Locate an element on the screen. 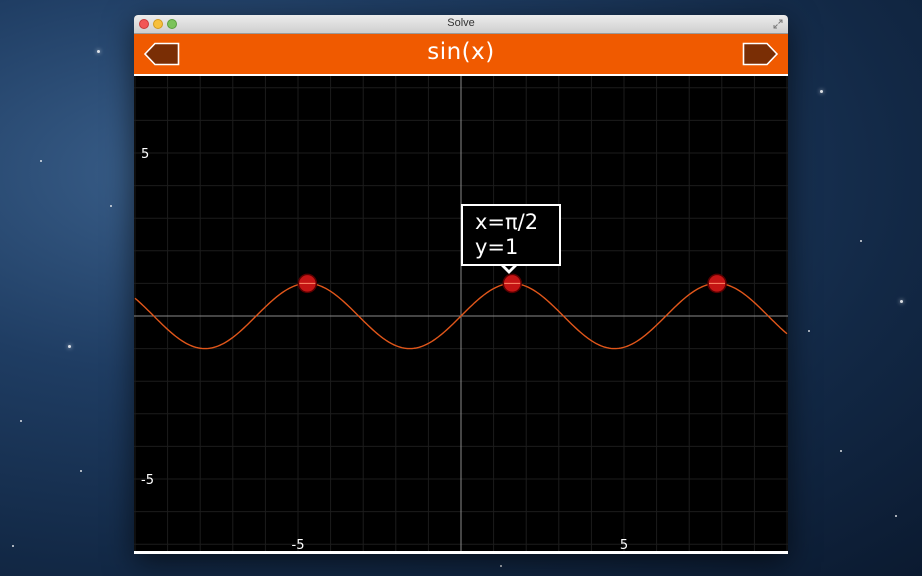  function-title: sin(x) is located at coordinates (461, 52).